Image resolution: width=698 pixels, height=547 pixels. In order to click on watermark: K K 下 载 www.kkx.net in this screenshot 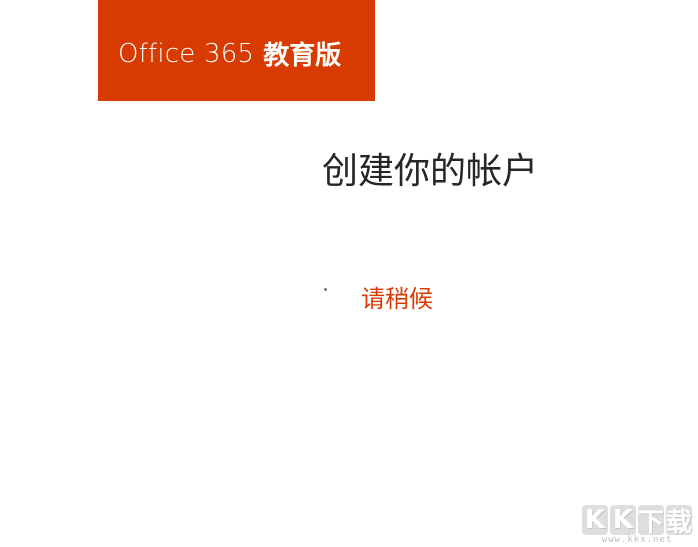, I will do `click(637, 525)`.